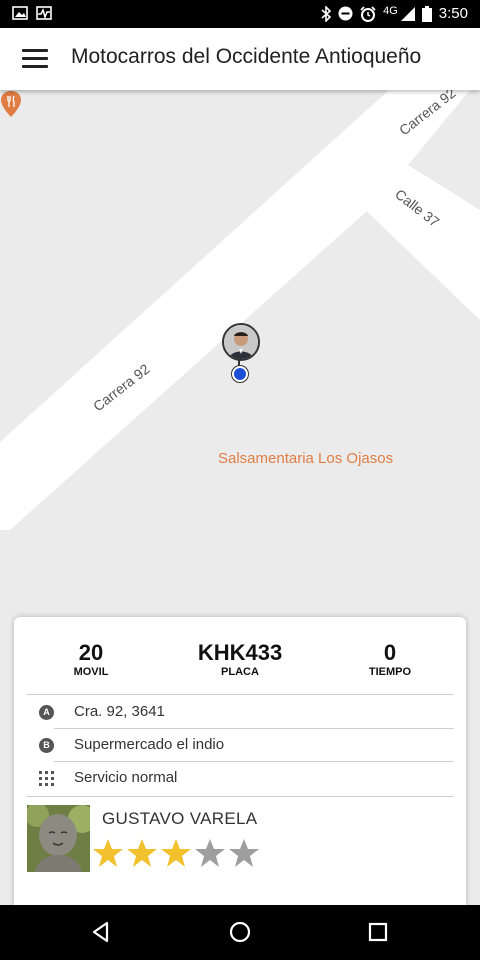  What do you see at coordinates (390, 10) in the screenshot?
I see `network-type: 4G` at bounding box center [390, 10].